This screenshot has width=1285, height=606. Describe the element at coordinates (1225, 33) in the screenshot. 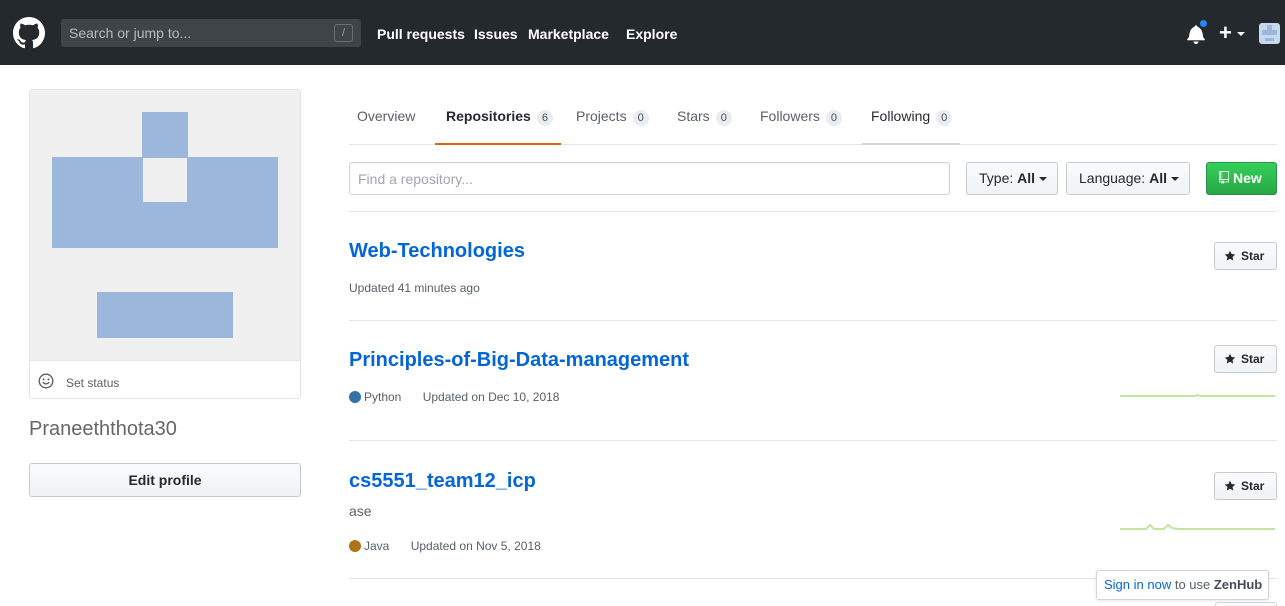

I see `create-new-plus-icon: +` at that location.